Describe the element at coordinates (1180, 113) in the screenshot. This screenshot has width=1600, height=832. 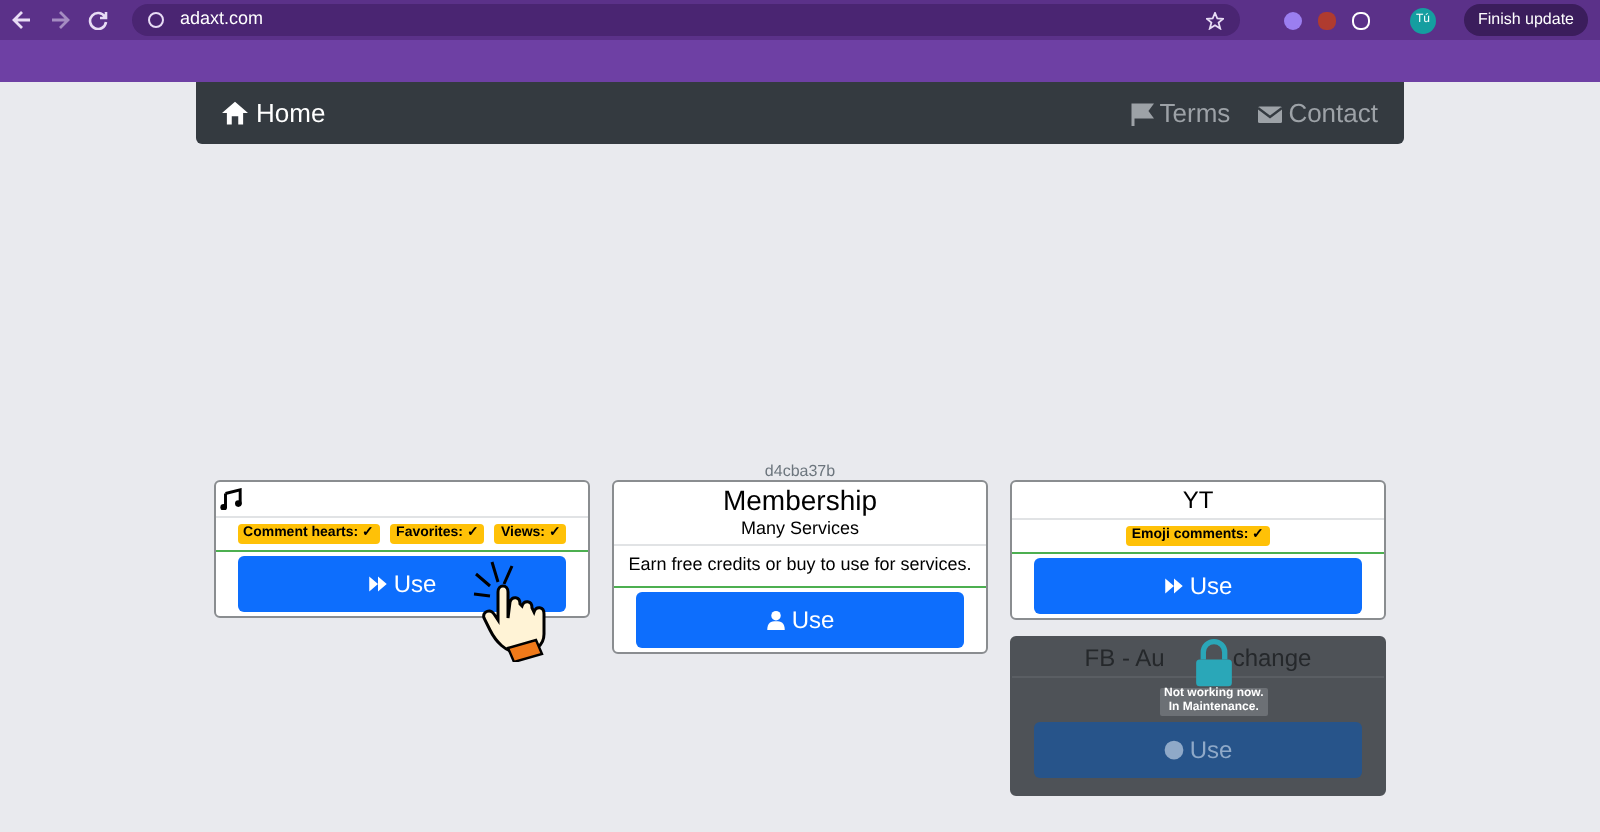
I see `nav-link: Terms` at that location.